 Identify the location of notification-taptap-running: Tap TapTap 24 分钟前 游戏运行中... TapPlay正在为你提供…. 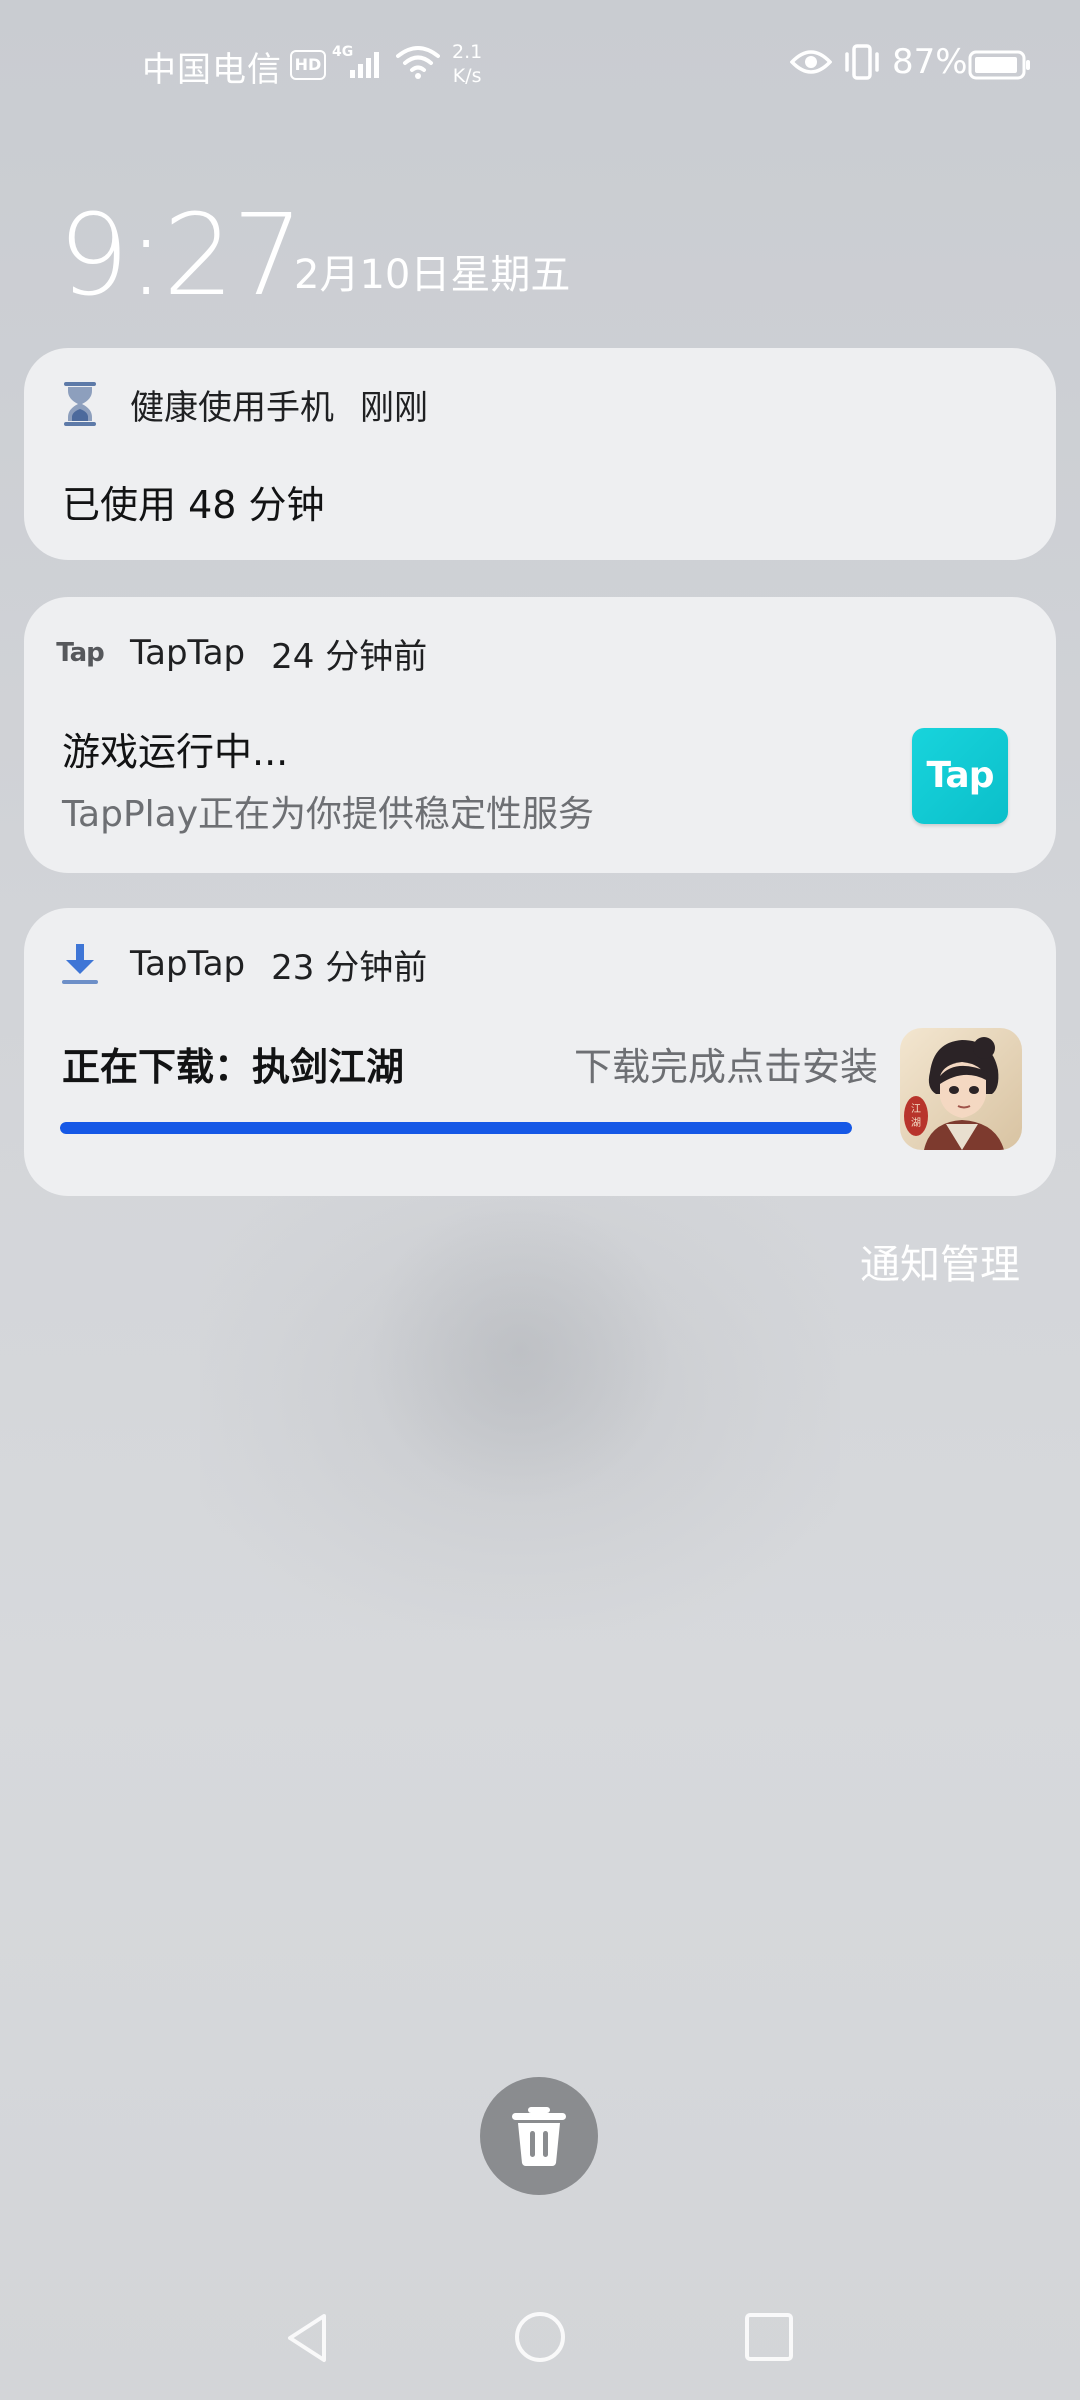
(540, 735).